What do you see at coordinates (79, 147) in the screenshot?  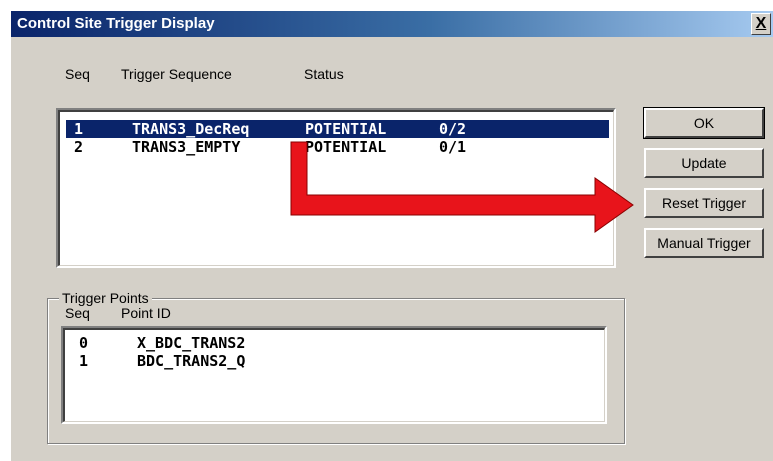 I see `sequence-seq: 2` at bounding box center [79, 147].